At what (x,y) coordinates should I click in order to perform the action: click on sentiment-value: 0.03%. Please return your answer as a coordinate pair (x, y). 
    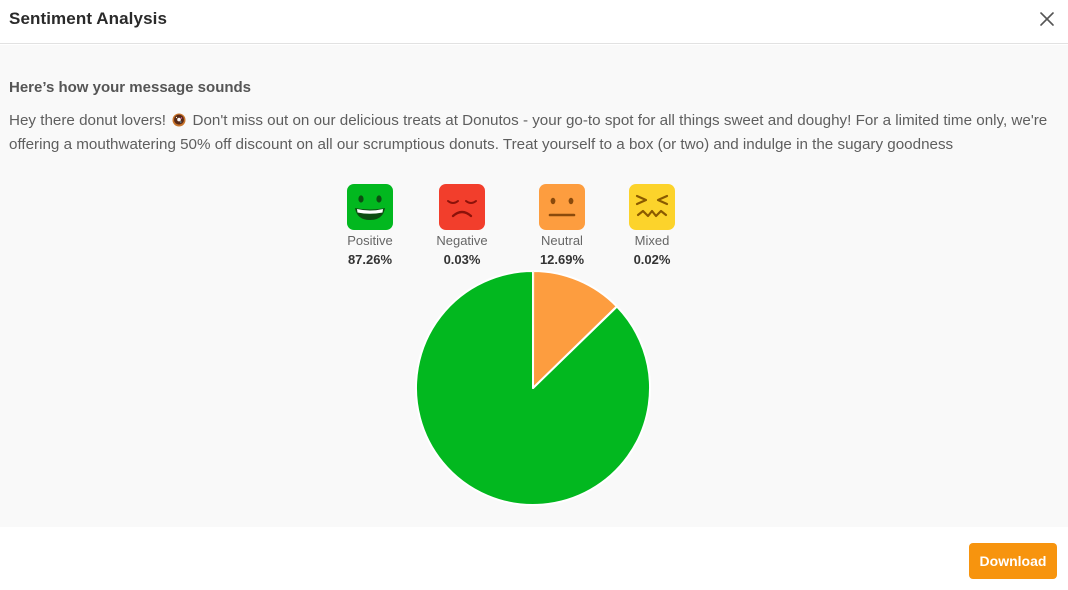
    Looking at the image, I should click on (462, 259).